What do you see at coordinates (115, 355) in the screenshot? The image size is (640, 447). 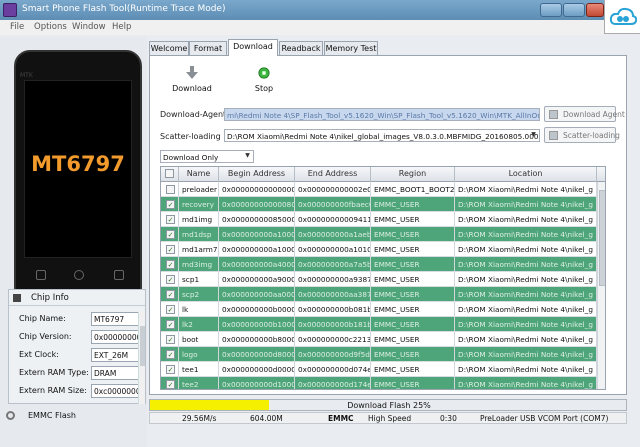 I see `ext-clock-value: EXT_26M` at bounding box center [115, 355].